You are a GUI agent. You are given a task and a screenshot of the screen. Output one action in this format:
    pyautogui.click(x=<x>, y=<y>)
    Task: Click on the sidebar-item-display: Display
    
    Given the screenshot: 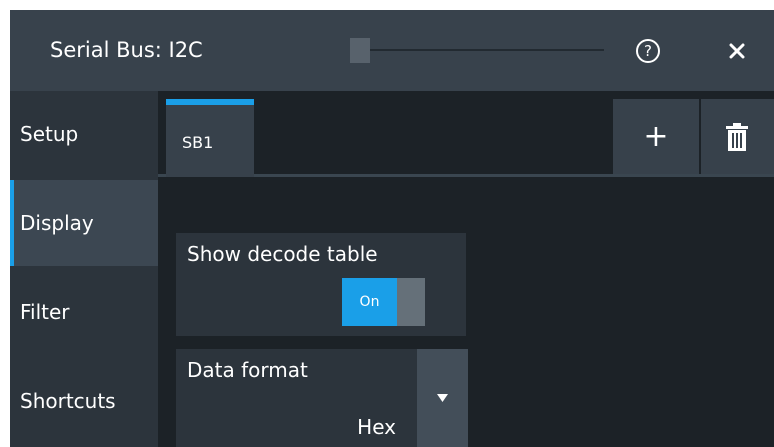 What is the action you would take?
    pyautogui.click(x=84, y=223)
    